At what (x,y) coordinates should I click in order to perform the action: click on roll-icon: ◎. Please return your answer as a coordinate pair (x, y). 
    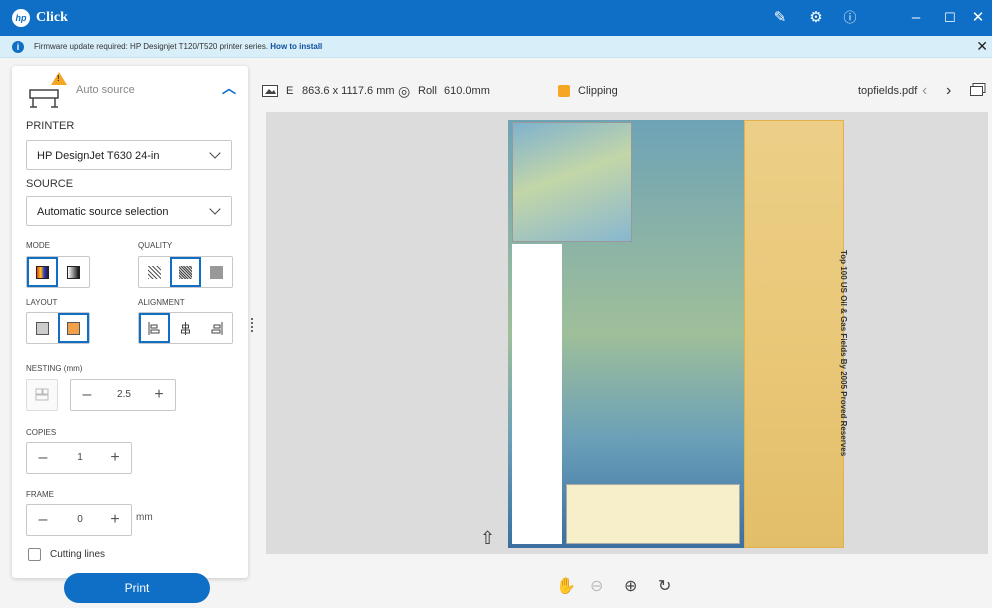
    Looking at the image, I should click on (404, 91).